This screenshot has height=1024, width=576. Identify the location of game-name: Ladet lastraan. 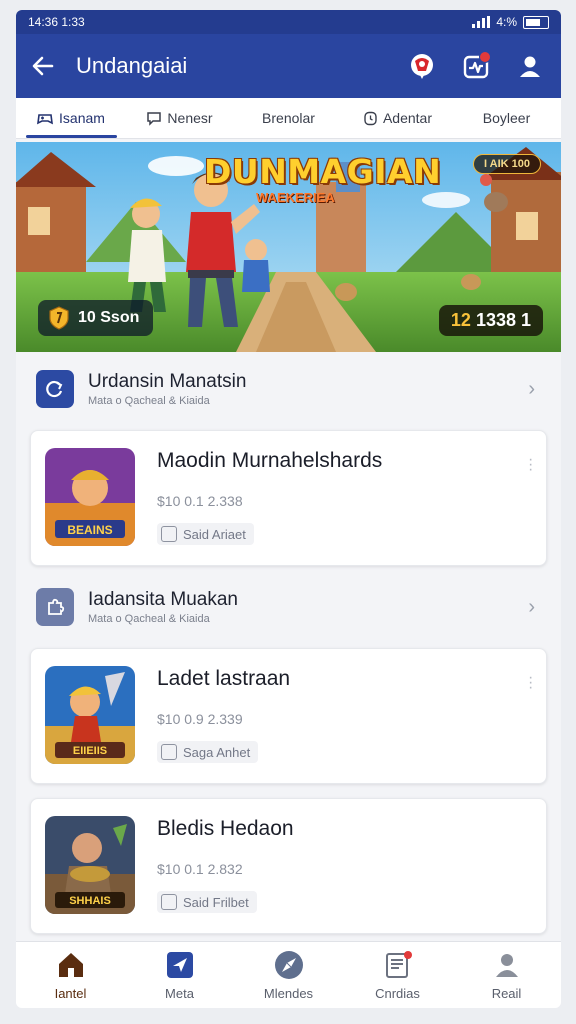
(224, 678).